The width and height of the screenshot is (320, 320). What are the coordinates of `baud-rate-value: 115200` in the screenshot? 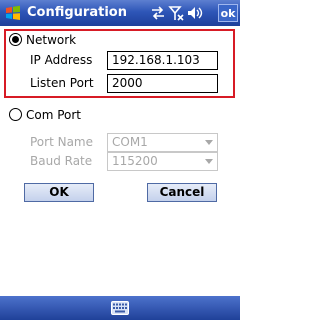 It's located at (135, 161).